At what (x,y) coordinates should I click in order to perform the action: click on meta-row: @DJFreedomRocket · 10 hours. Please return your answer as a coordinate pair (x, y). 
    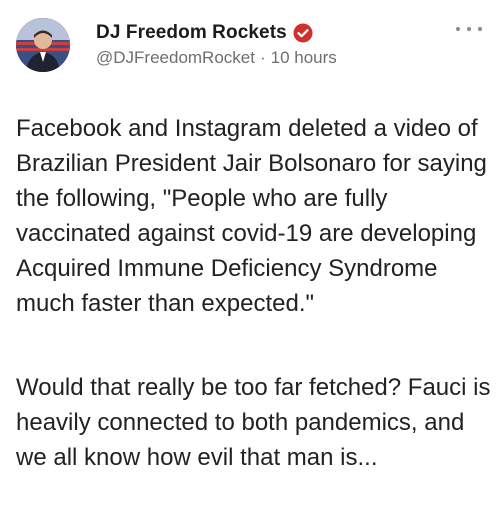
    Looking at the image, I should click on (216, 58).